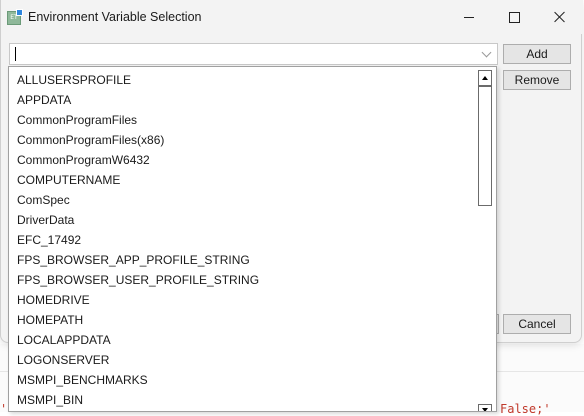 The image size is (584, 416). Describe the element at coordinates (243, 120) in the screenshot. I see `list-item: CommonProgramFiles` at that location.